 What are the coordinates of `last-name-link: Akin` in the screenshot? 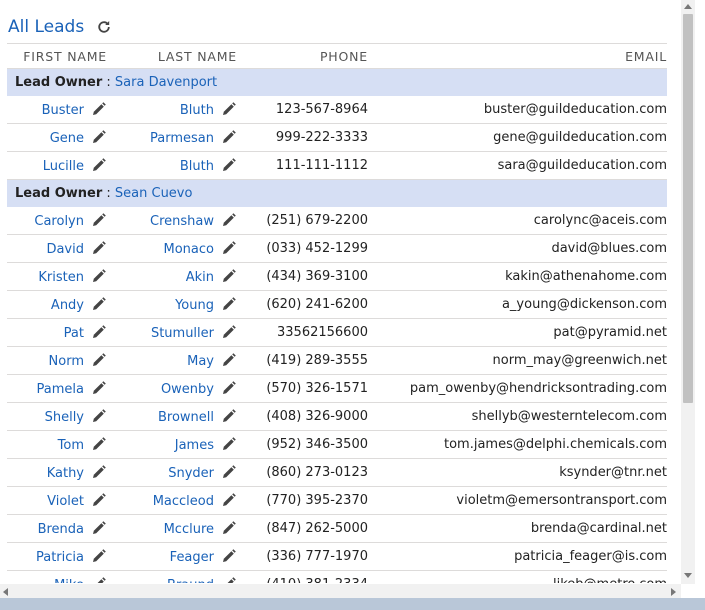 It's located at (200, 277).